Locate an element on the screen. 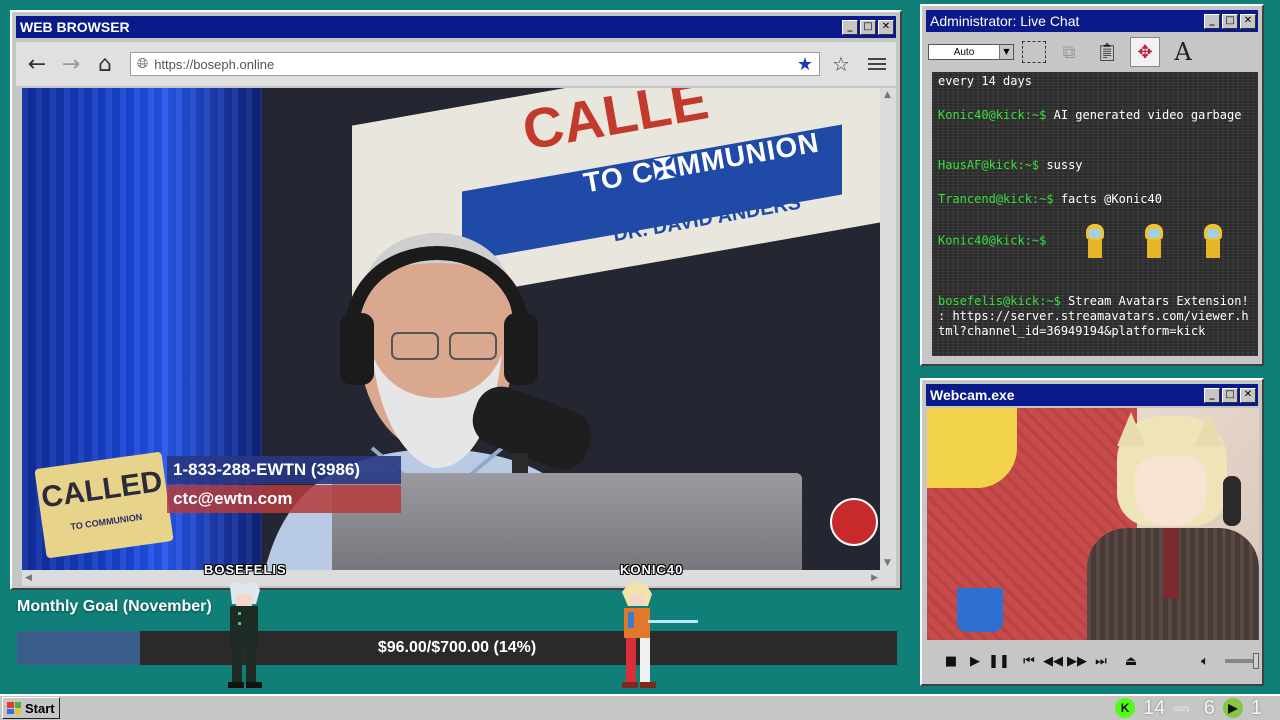  webcam-view is located at coordinates (1093, 524).